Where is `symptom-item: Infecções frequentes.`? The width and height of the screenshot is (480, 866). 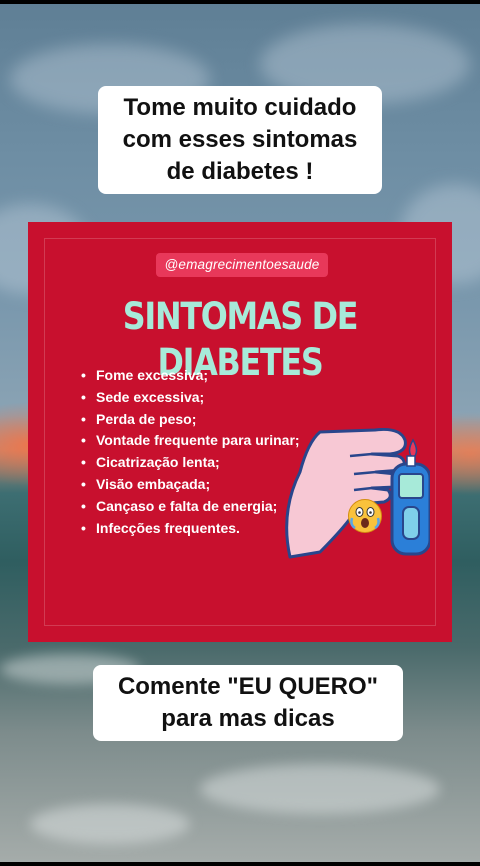
symptom-item: Infecções frequentes. is located at coordinates (190, 529).